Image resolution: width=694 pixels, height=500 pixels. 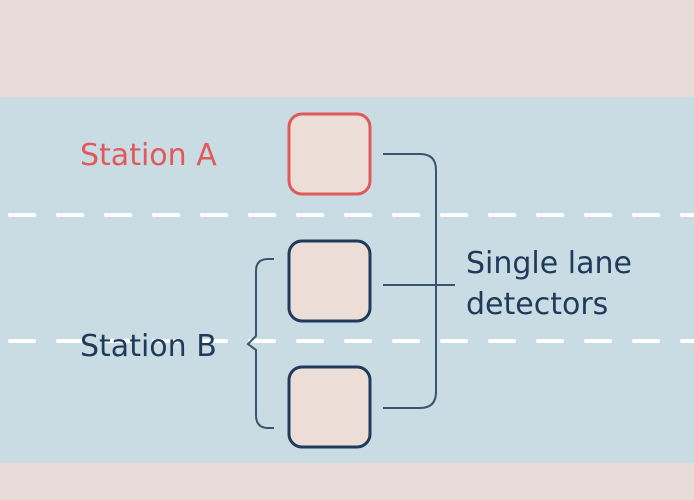 I want to click on station-b-label: Station B, so click(x=148, y=346).